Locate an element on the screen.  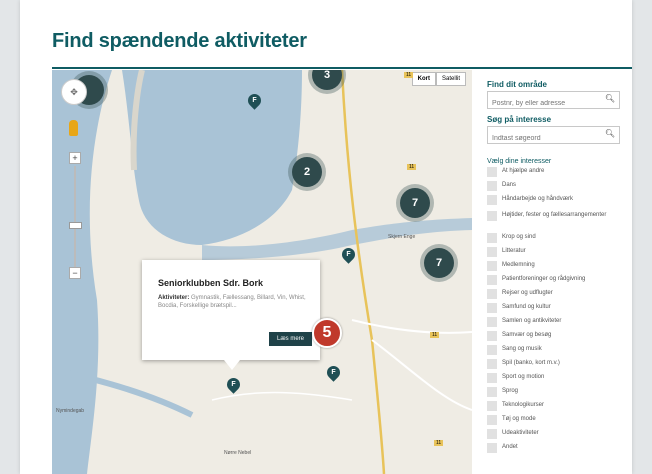
interest-label: Patientforeninger og rådgivning is located at coordinates (544, 279).